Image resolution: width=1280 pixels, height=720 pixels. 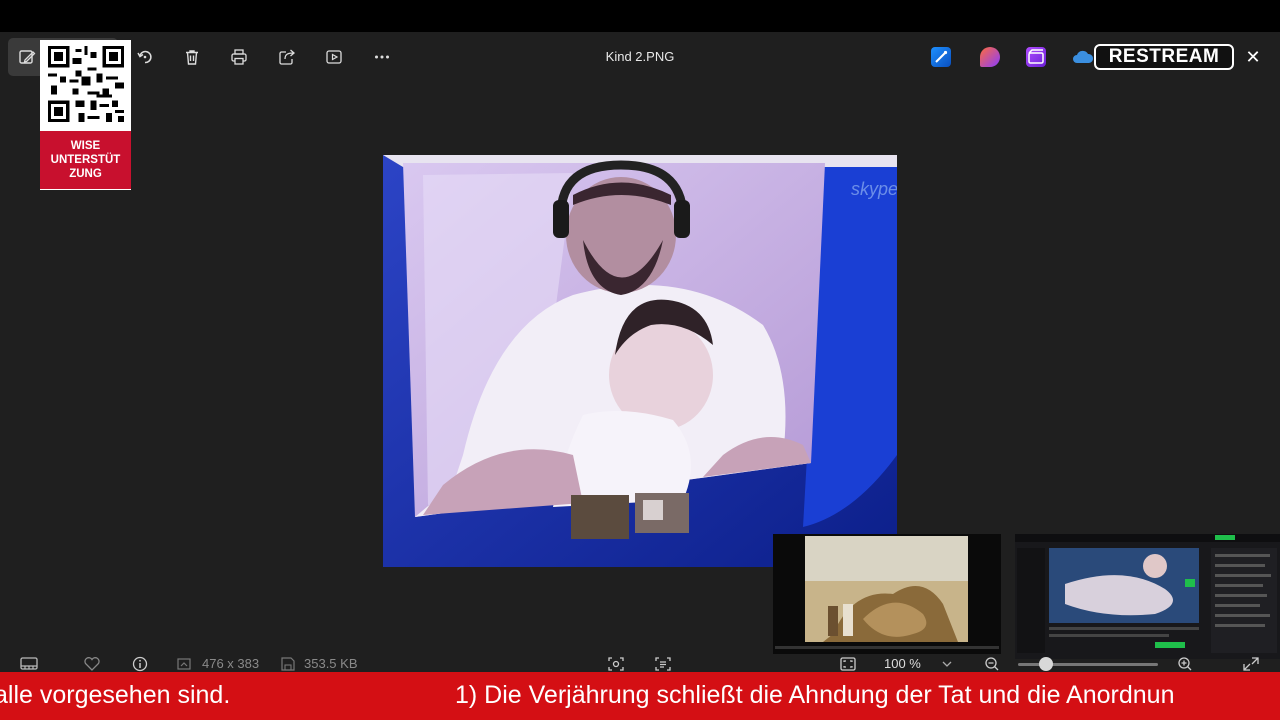 I want to click on file-size-icon, so click(x=288, y=664).